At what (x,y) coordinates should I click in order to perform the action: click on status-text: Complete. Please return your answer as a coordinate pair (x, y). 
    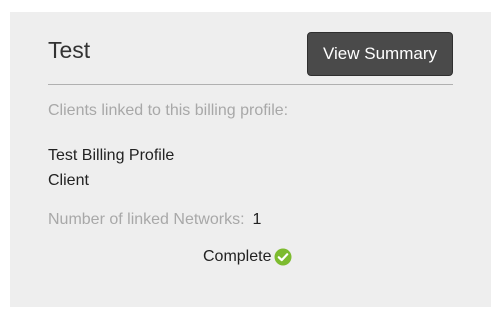
    Looking at the image, I should click on (237, 256).